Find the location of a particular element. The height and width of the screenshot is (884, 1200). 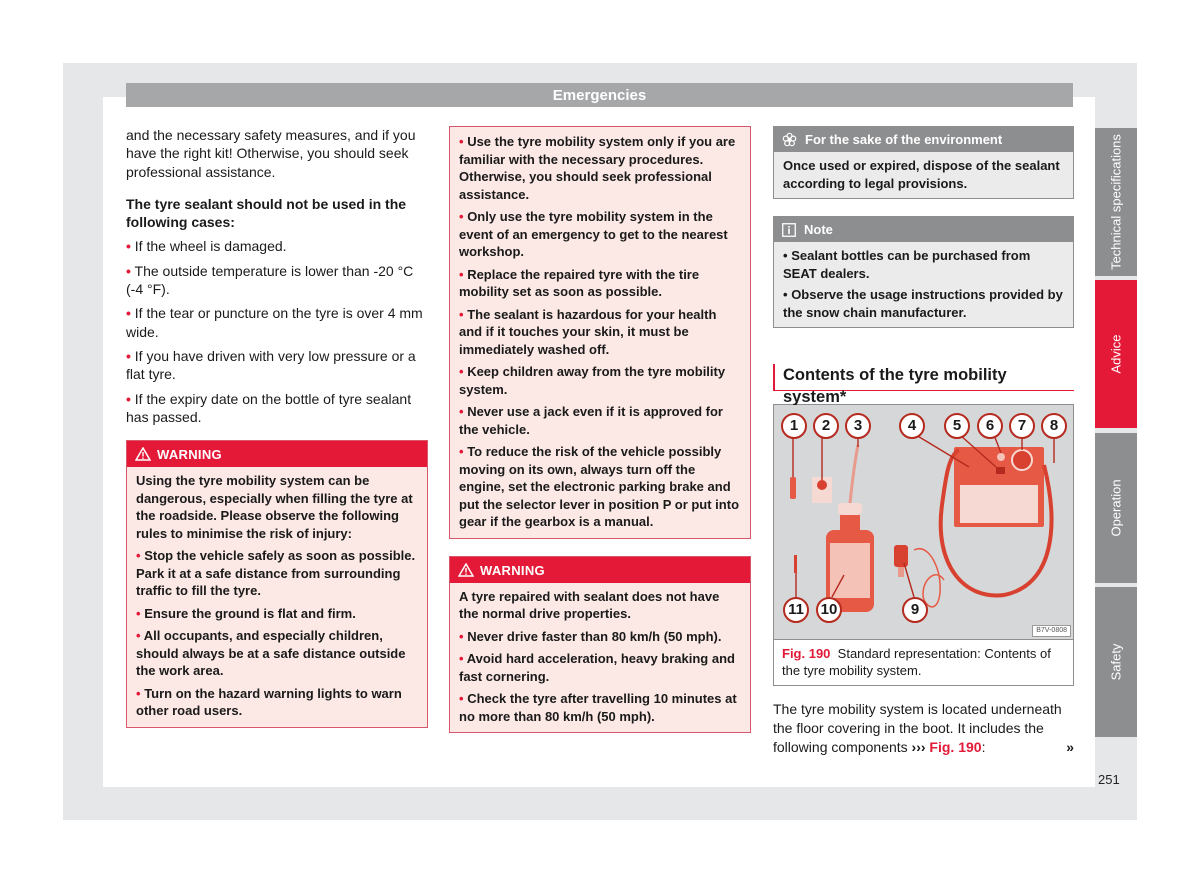

filler-tube is located at coordinates (854, 474).